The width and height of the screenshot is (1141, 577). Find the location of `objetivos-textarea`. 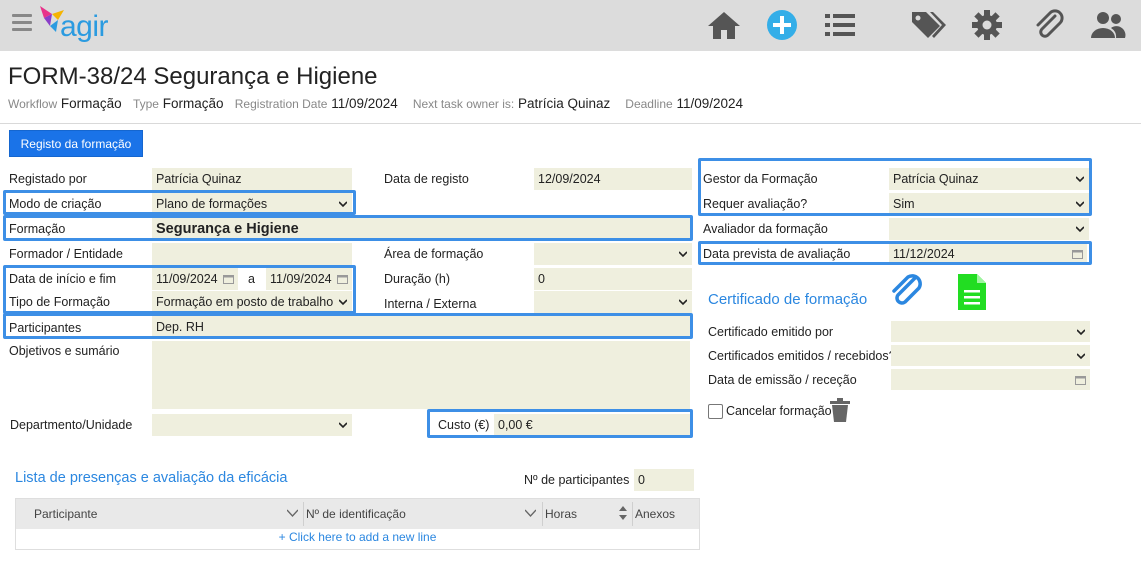

objetivos-textarea is located at coordinates (421, 375).